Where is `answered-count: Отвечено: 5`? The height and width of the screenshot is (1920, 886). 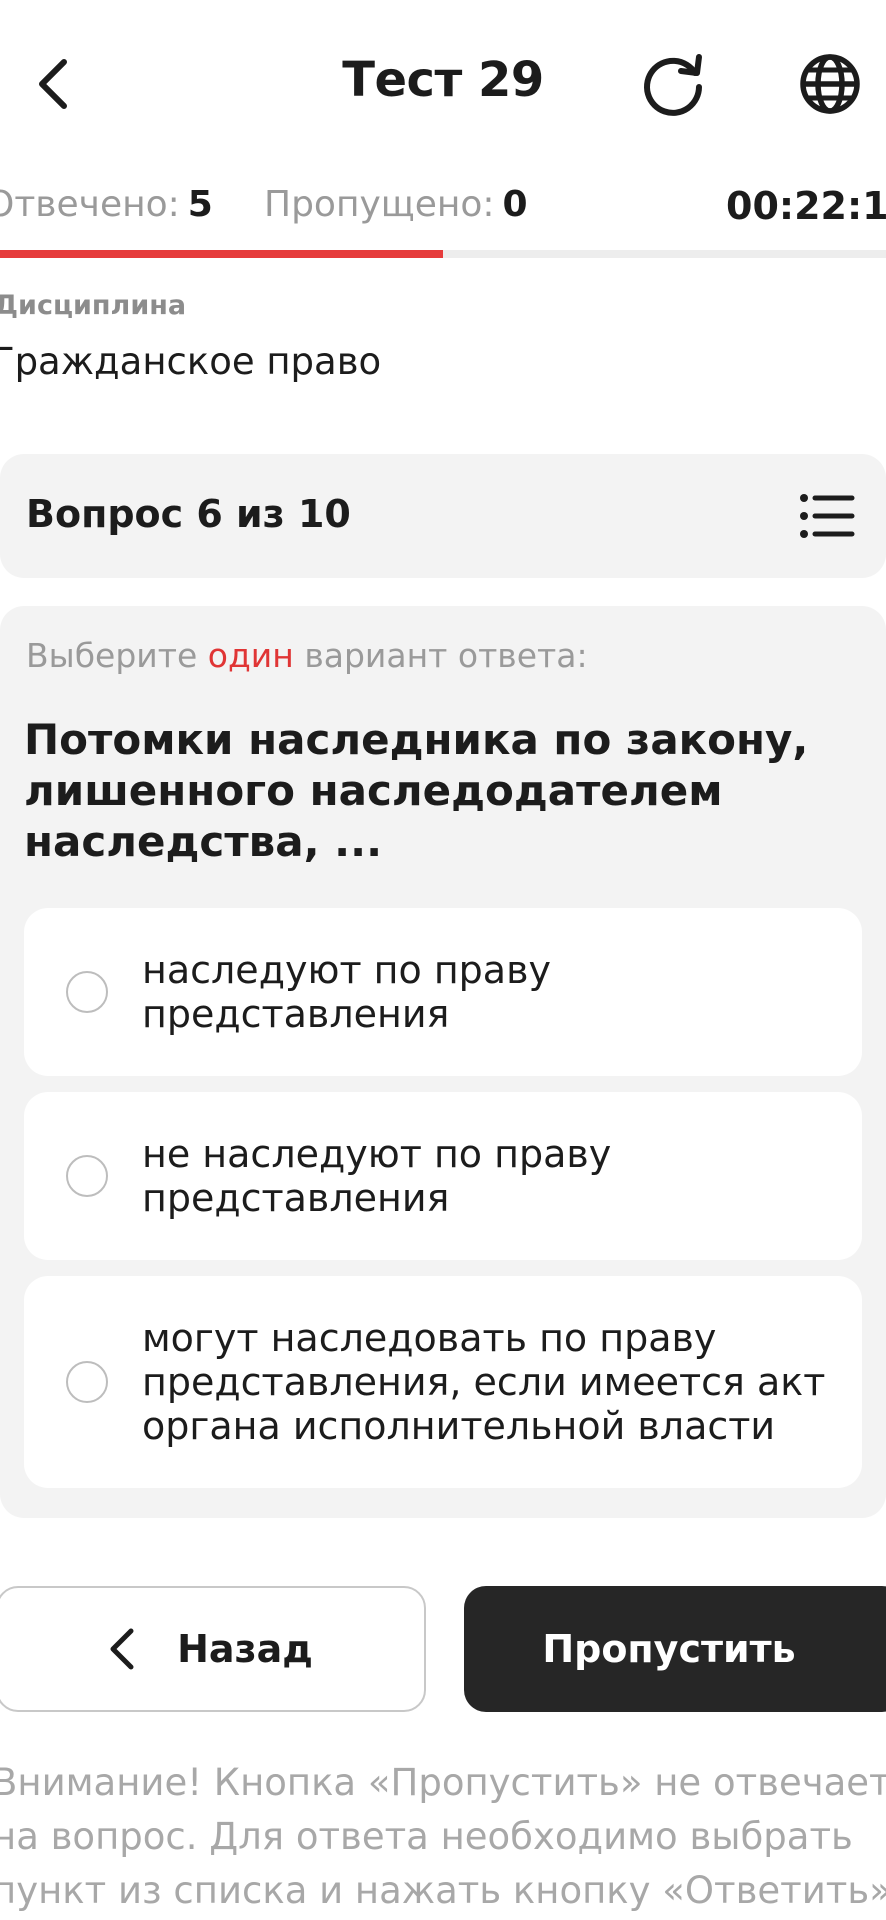 answered-count: Отвечено: 5 is located at coordinates (106, 204).